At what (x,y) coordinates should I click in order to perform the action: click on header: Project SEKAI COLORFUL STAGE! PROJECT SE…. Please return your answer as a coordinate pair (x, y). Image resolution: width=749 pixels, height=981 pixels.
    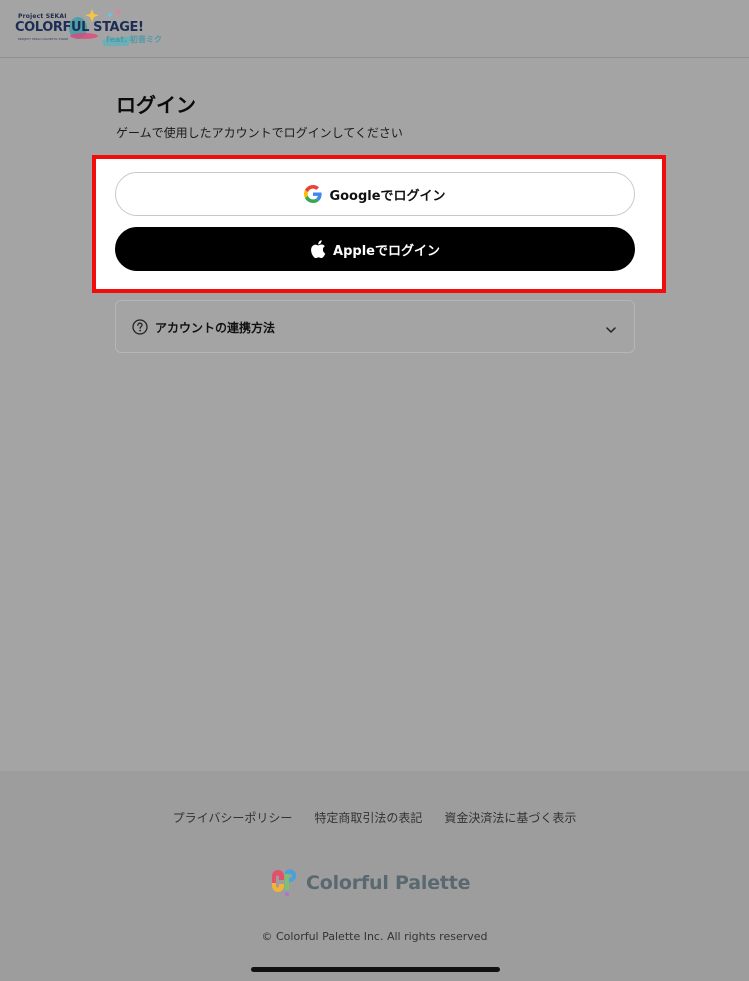
    Looking at the image, I should click on (374, 29).